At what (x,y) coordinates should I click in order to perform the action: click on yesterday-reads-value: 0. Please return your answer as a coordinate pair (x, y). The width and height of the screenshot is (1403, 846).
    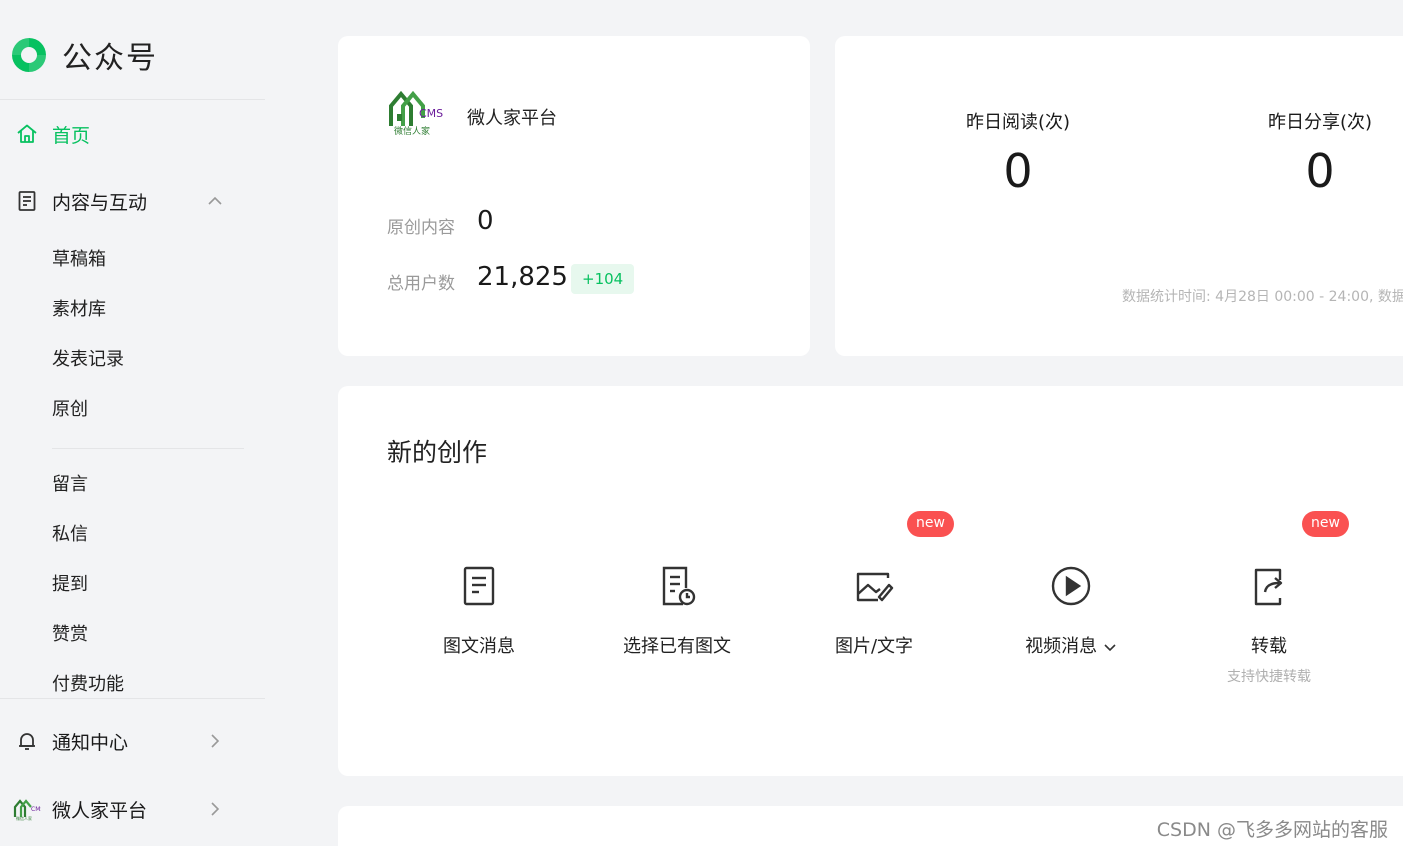
    Looking at the image, I should click on (1018, 171).